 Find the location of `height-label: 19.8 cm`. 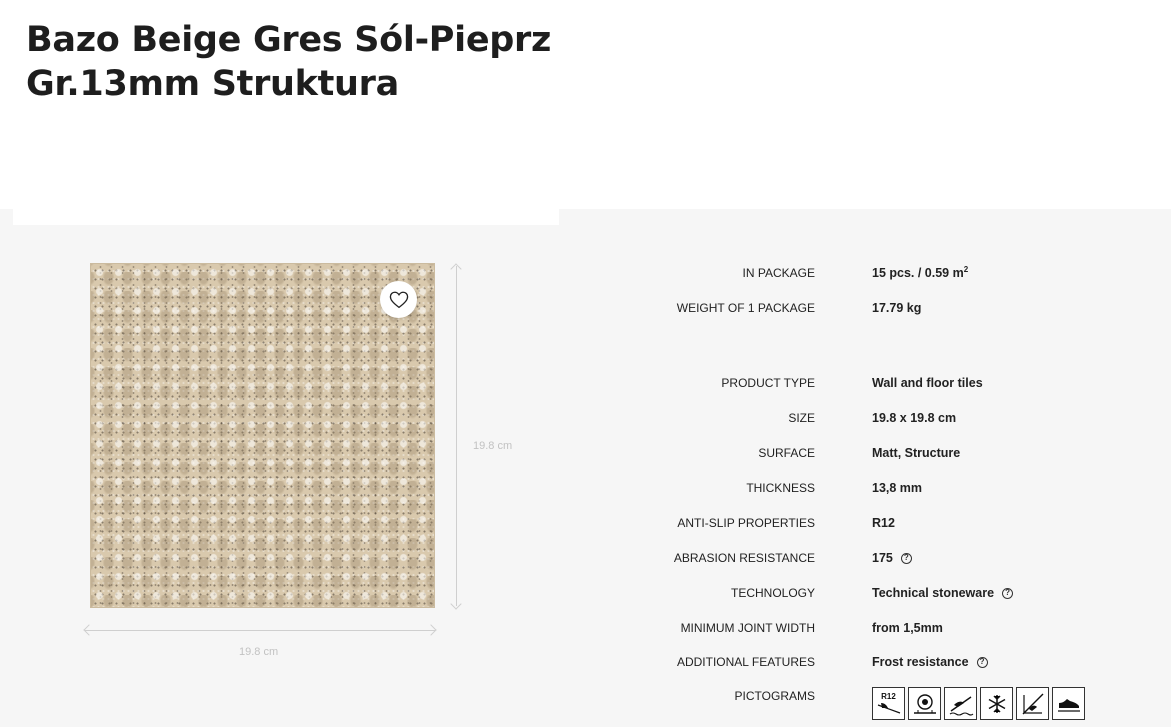

height-label: 19.8 cm is located at coordinates (493, 446).